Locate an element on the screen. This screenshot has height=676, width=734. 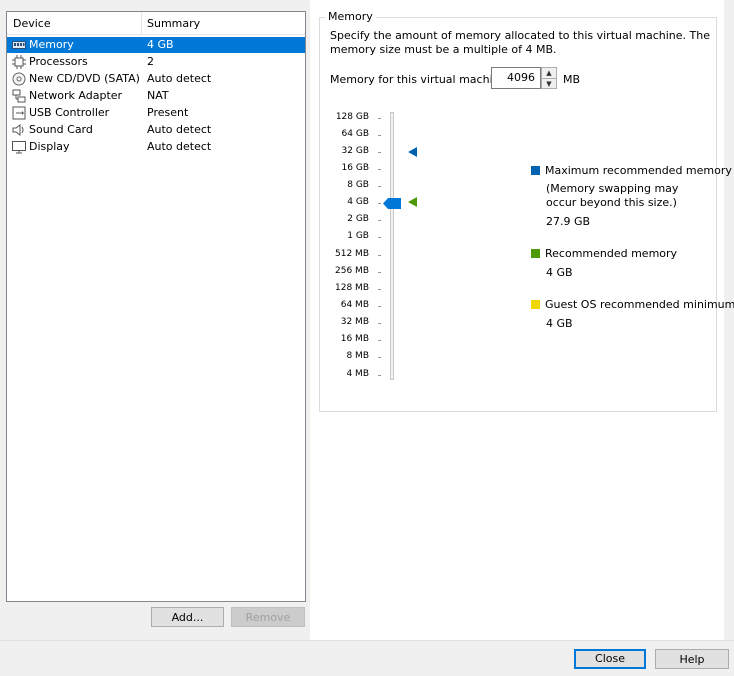
scale-label: 4 MB is located at coordinates (357, 374).